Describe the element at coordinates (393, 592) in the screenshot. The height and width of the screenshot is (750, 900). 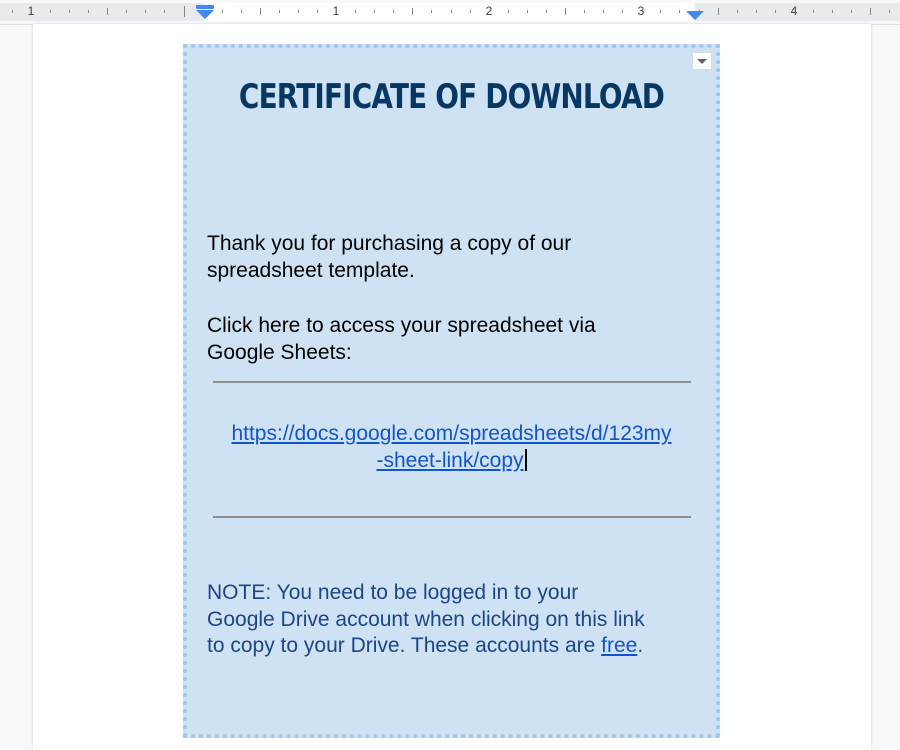
I see `note-line: NOTE: You need to be logged in to your` at that location.